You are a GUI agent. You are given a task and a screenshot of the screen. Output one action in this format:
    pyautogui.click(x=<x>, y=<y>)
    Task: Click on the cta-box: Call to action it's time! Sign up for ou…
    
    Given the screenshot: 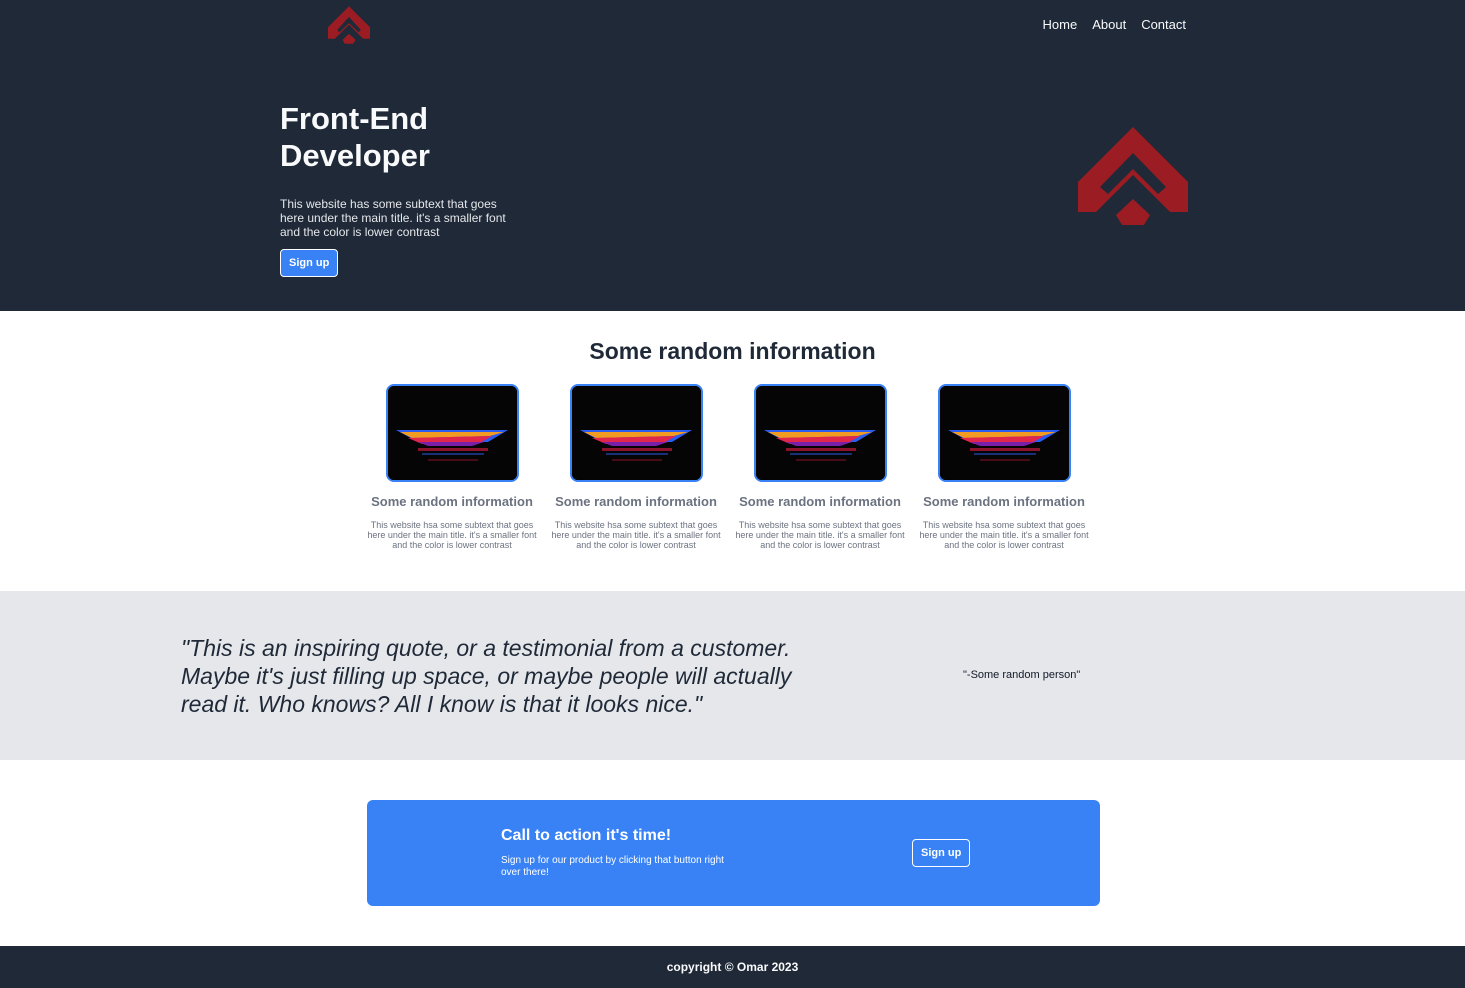 What is the action you would take?
    pyautogui.click(x=733, y=853)
    